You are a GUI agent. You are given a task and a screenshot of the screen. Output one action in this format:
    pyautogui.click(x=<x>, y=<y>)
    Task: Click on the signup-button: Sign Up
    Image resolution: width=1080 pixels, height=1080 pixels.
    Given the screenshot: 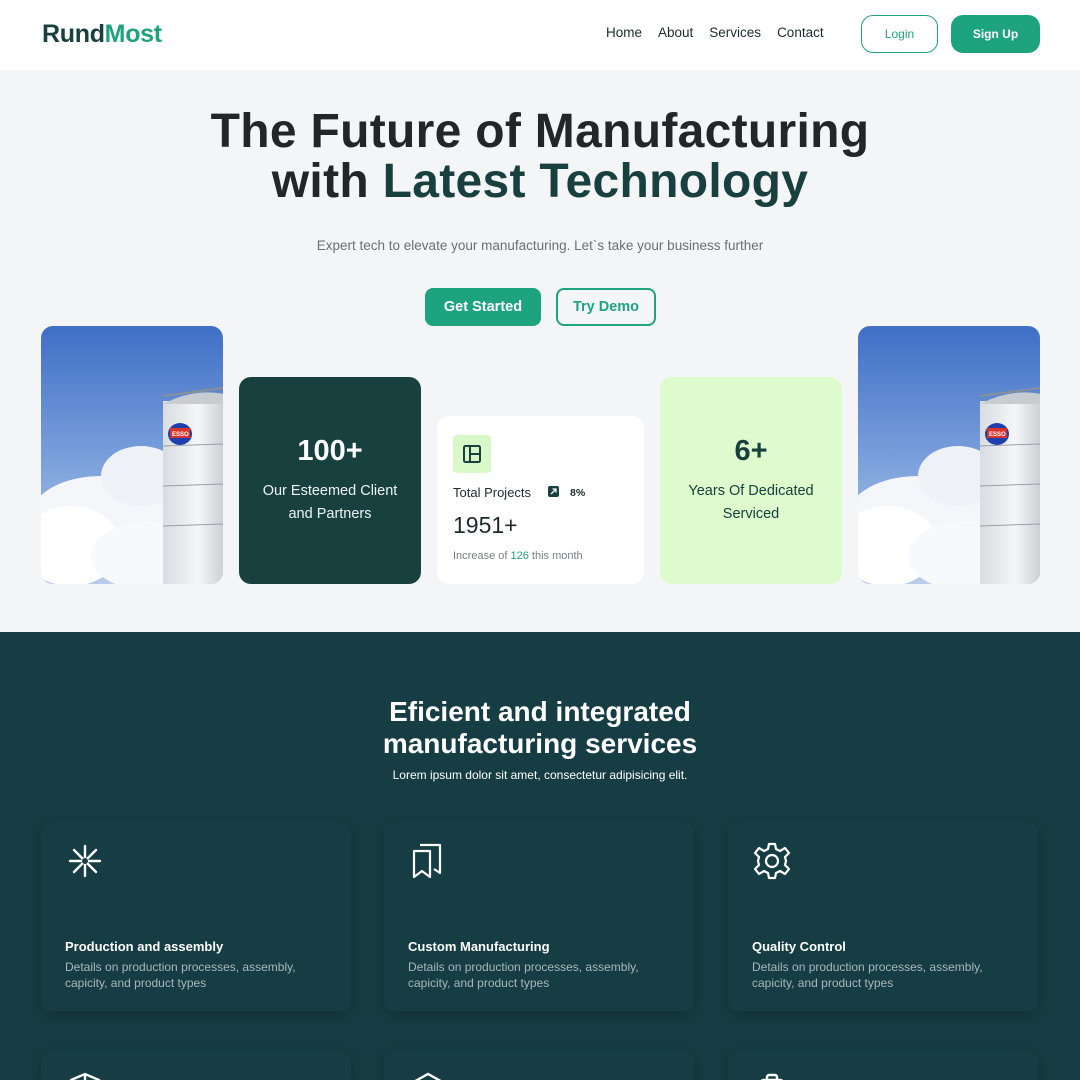 What is the action you would take?
    pyautogui.click(x=995, y=34)
    